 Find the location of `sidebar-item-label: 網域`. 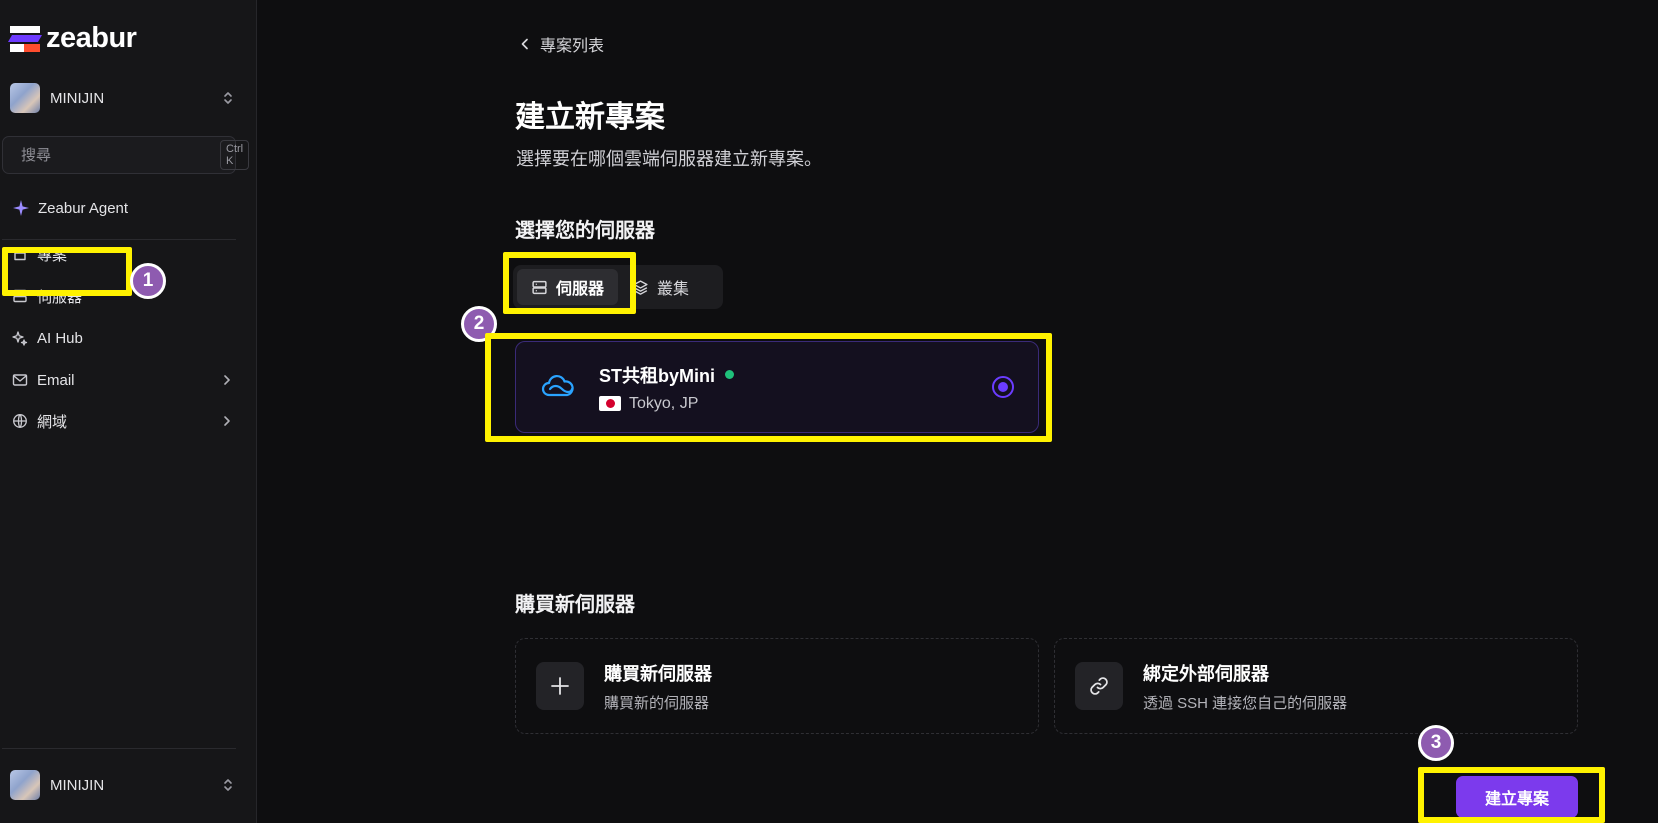

sidebar-item-label: 網域 is located at coordinates (52, 422).